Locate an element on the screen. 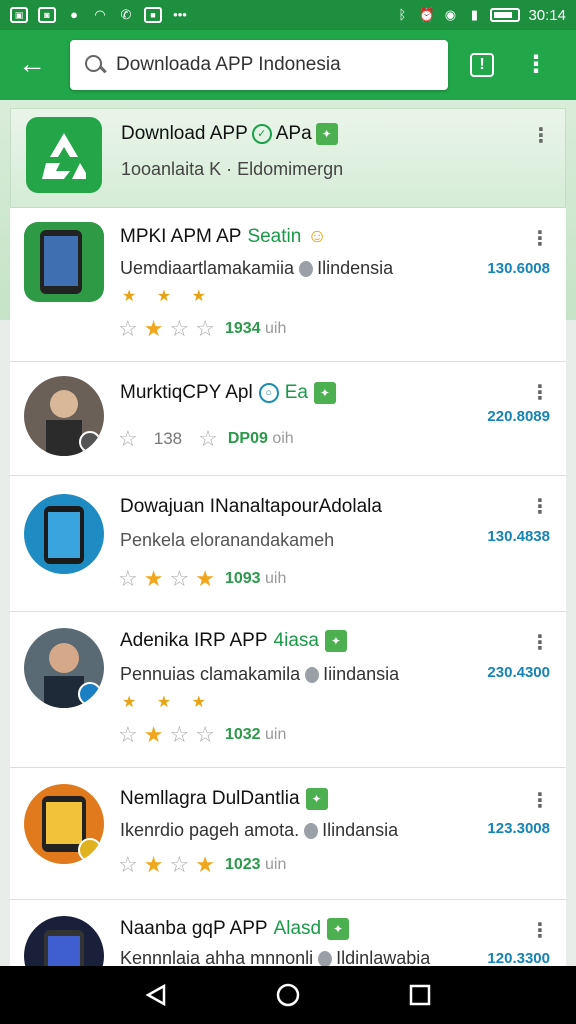 This screenshot has width=576, height=1024. rating-count: 1032 uin is located at coordinates (255, 735).